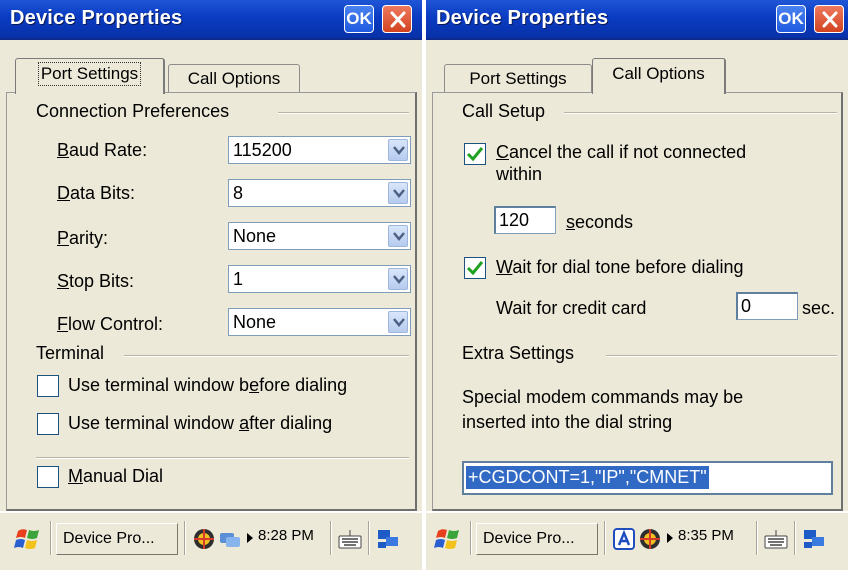 Image resolution: width=848 pixels, height=570 pixels. Describe the element at coordinates (525, 220) in the screenshot. I see `timeout-seconds-input: 120` at that location.